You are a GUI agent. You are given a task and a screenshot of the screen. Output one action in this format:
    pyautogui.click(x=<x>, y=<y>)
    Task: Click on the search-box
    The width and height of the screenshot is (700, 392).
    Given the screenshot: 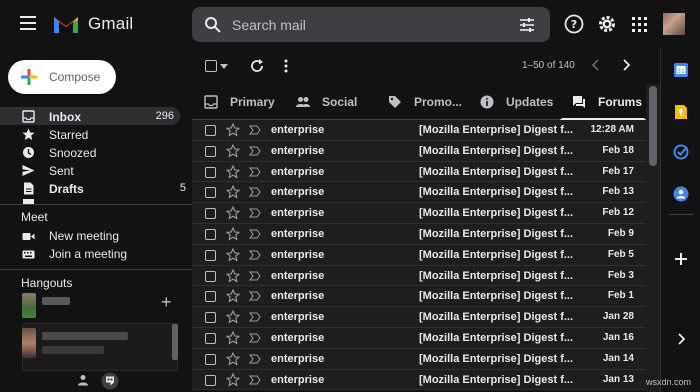 What is the action you would take?
    pyautogui.click(x=371, y=24)
    